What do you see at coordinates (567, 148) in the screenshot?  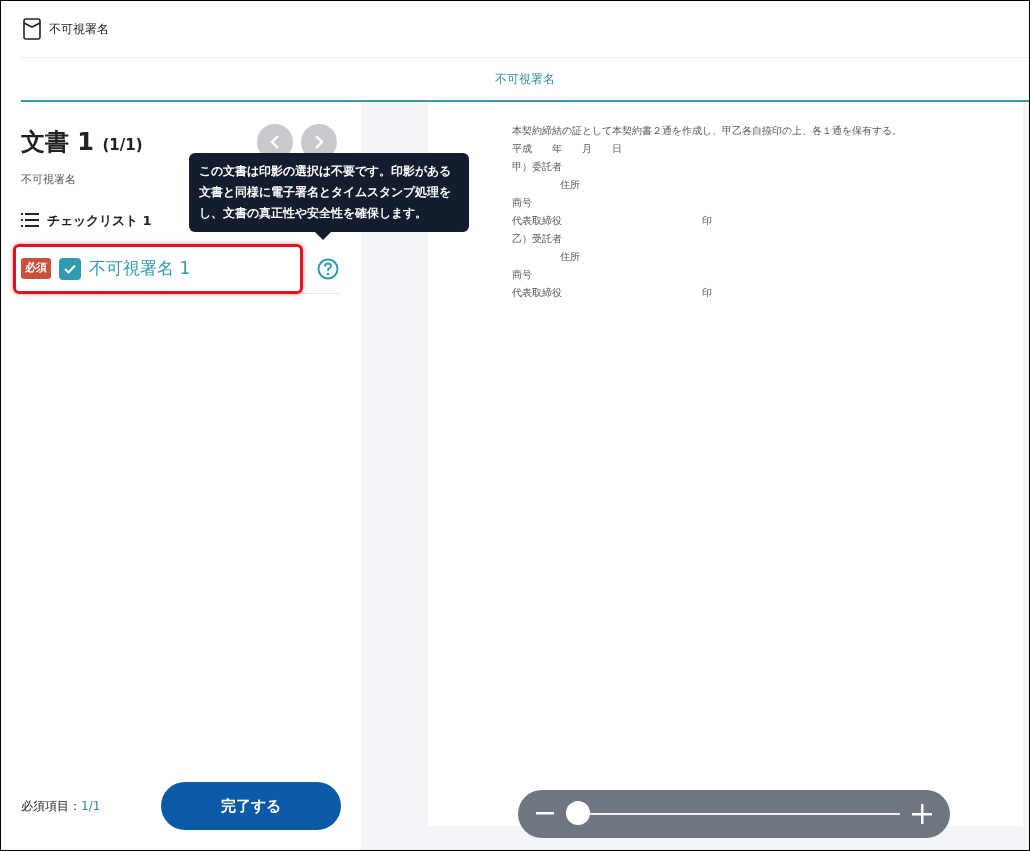 I see `document-text: 平成 年 月 日` at bounding box center [567, 148].